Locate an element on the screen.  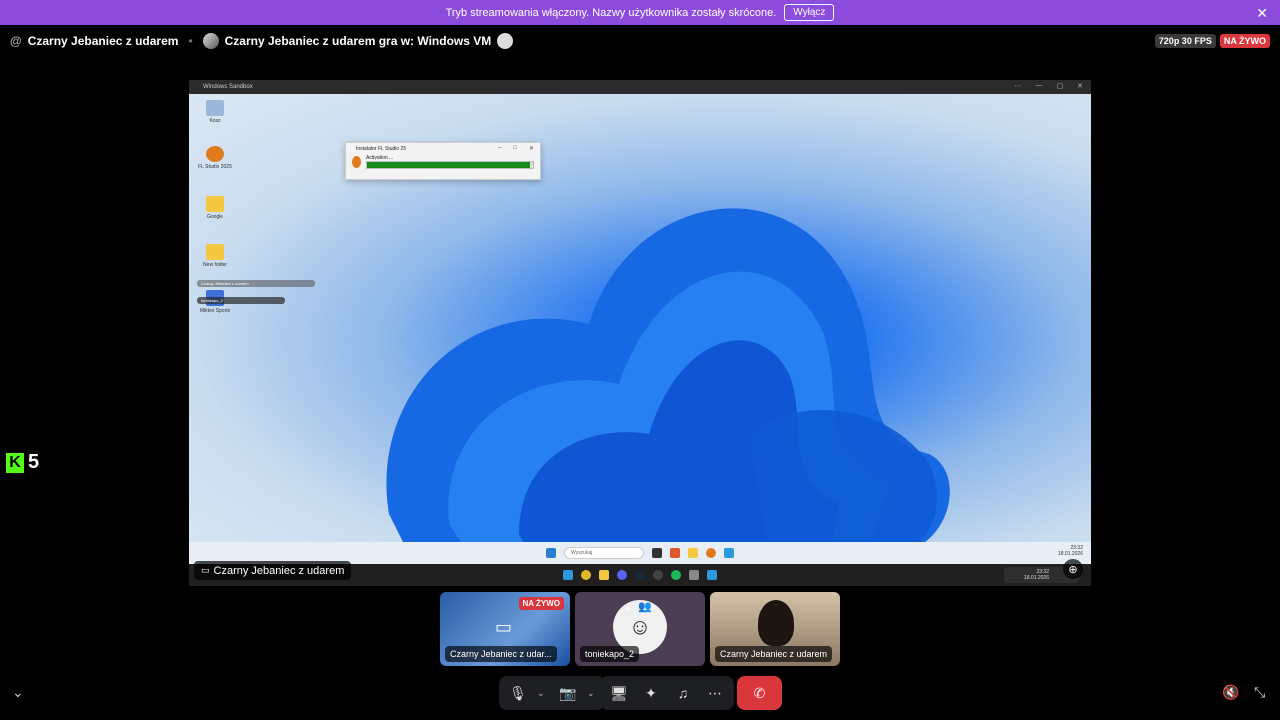
quality-badge: 720p 30 FPS is located at coordinates (1185, 41).